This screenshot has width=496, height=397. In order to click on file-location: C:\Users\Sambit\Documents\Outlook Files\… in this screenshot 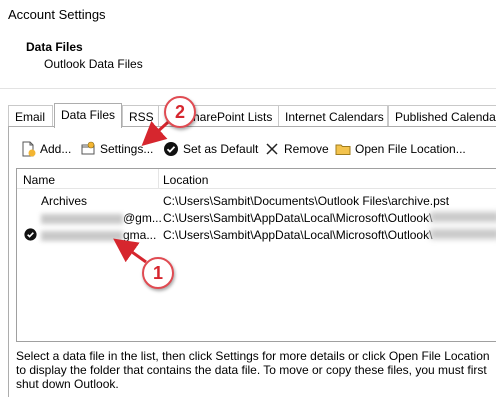, I will do `click(306, 201)`.